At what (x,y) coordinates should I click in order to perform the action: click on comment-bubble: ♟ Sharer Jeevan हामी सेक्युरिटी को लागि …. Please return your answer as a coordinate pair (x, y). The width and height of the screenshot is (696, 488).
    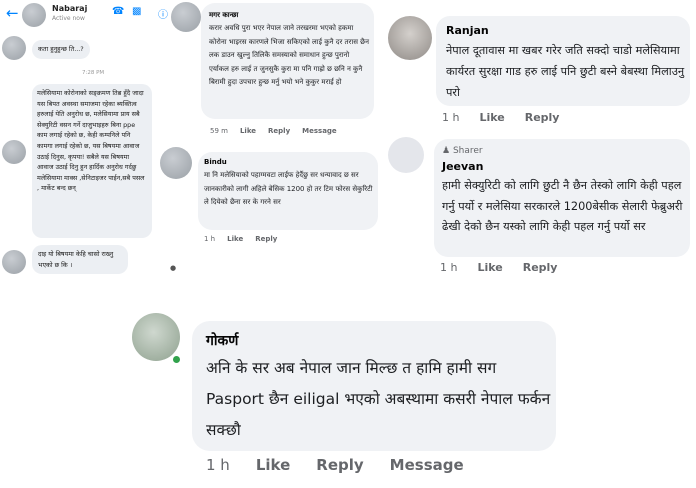
    Looking at the image, I should click on (562, 198).